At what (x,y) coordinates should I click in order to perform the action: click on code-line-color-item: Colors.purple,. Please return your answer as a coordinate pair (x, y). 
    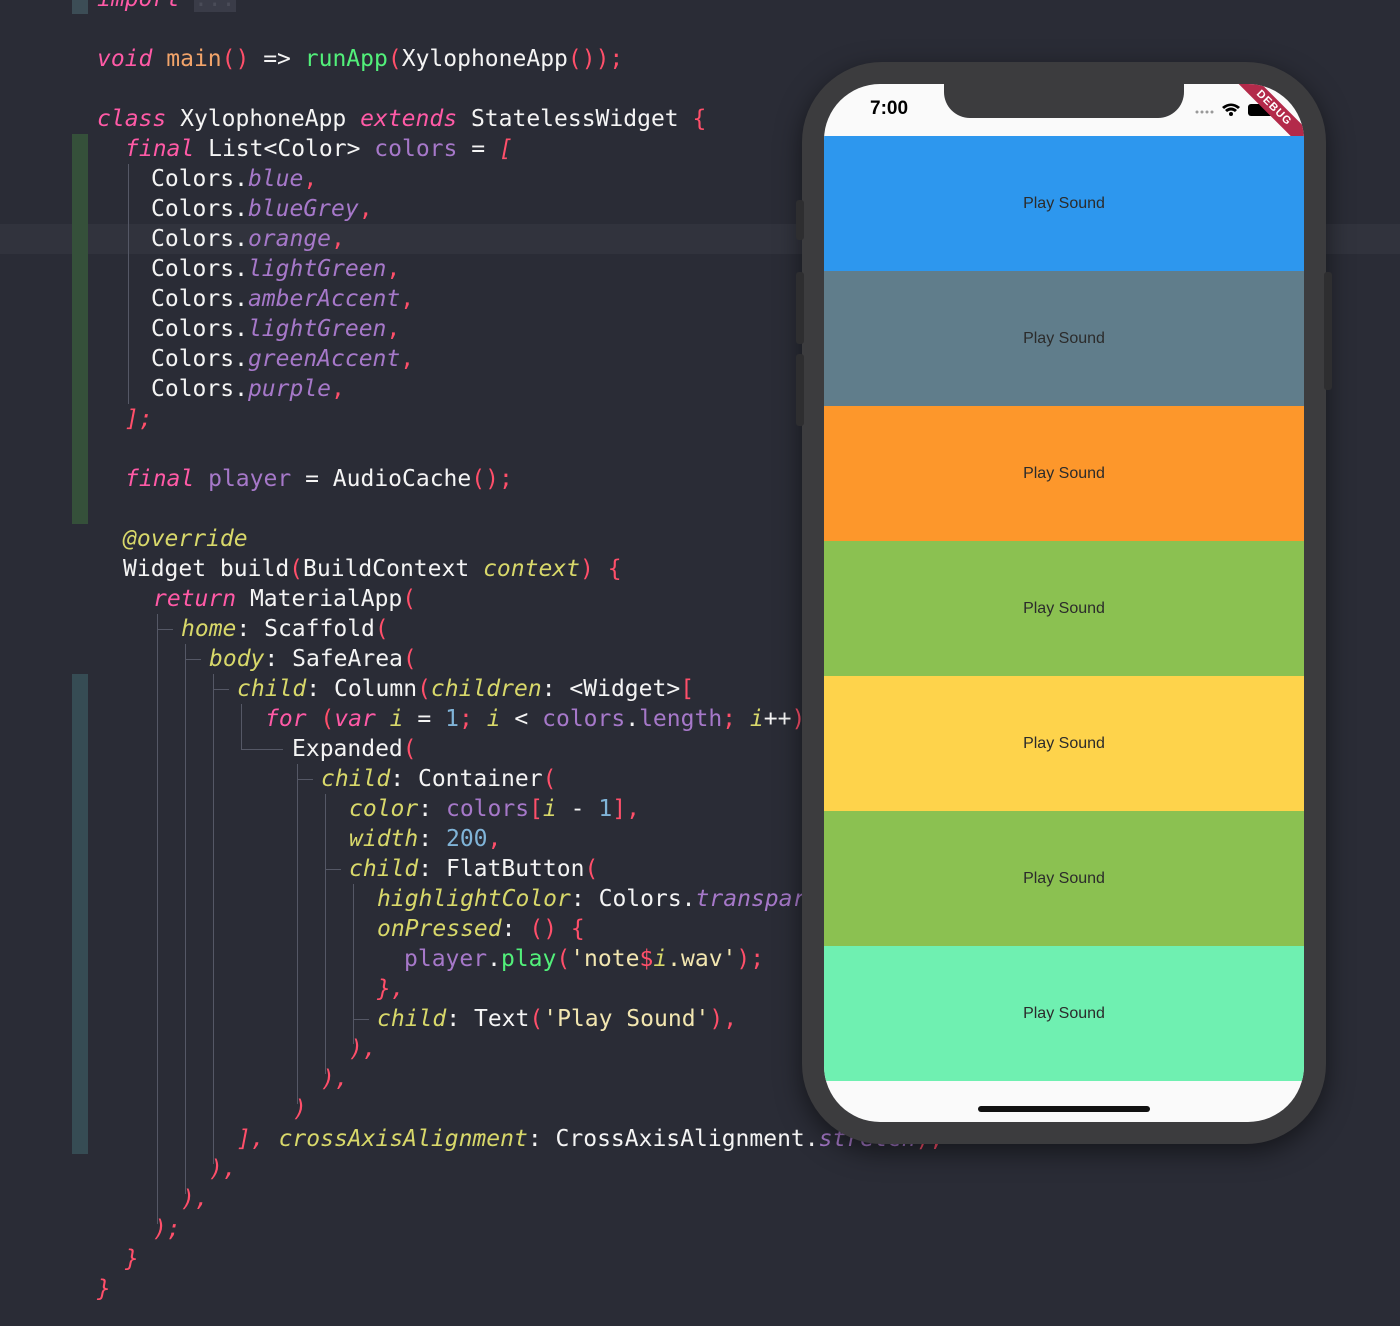
    Looking at the image, I should click on (248, 389).